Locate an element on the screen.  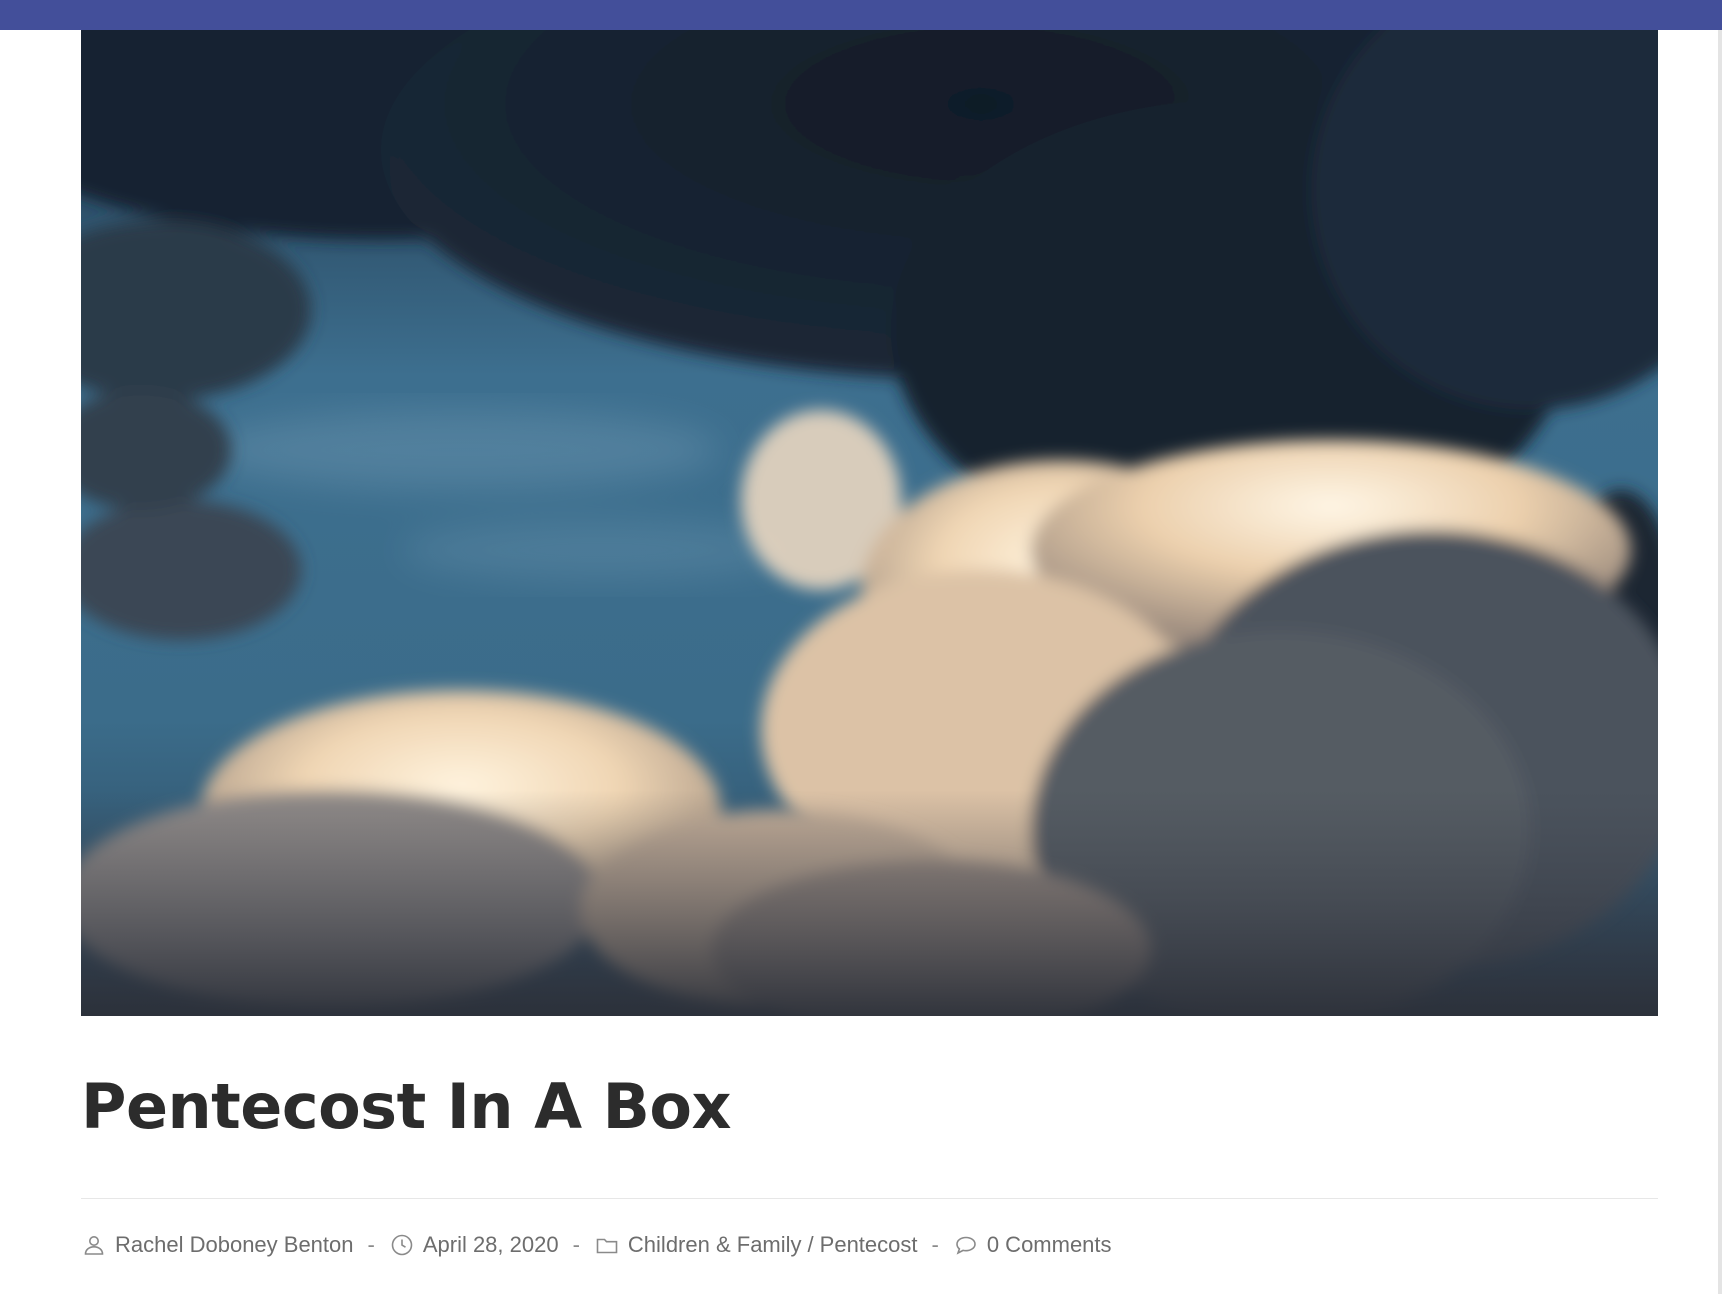
comment-bubble-icon is located at coordinates (966, 1245).